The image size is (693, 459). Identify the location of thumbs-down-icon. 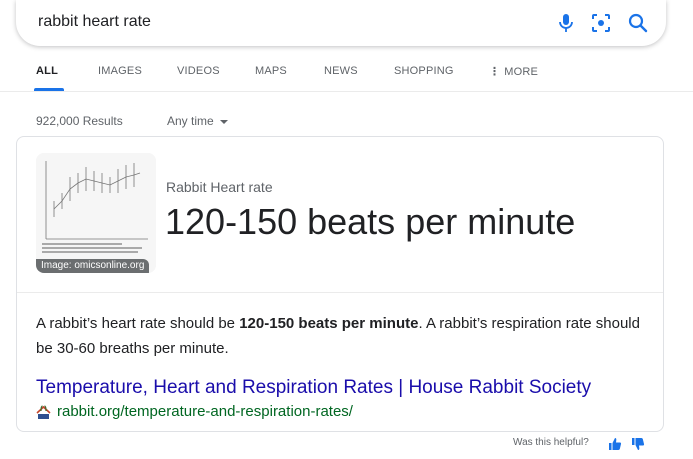
(638, 444).